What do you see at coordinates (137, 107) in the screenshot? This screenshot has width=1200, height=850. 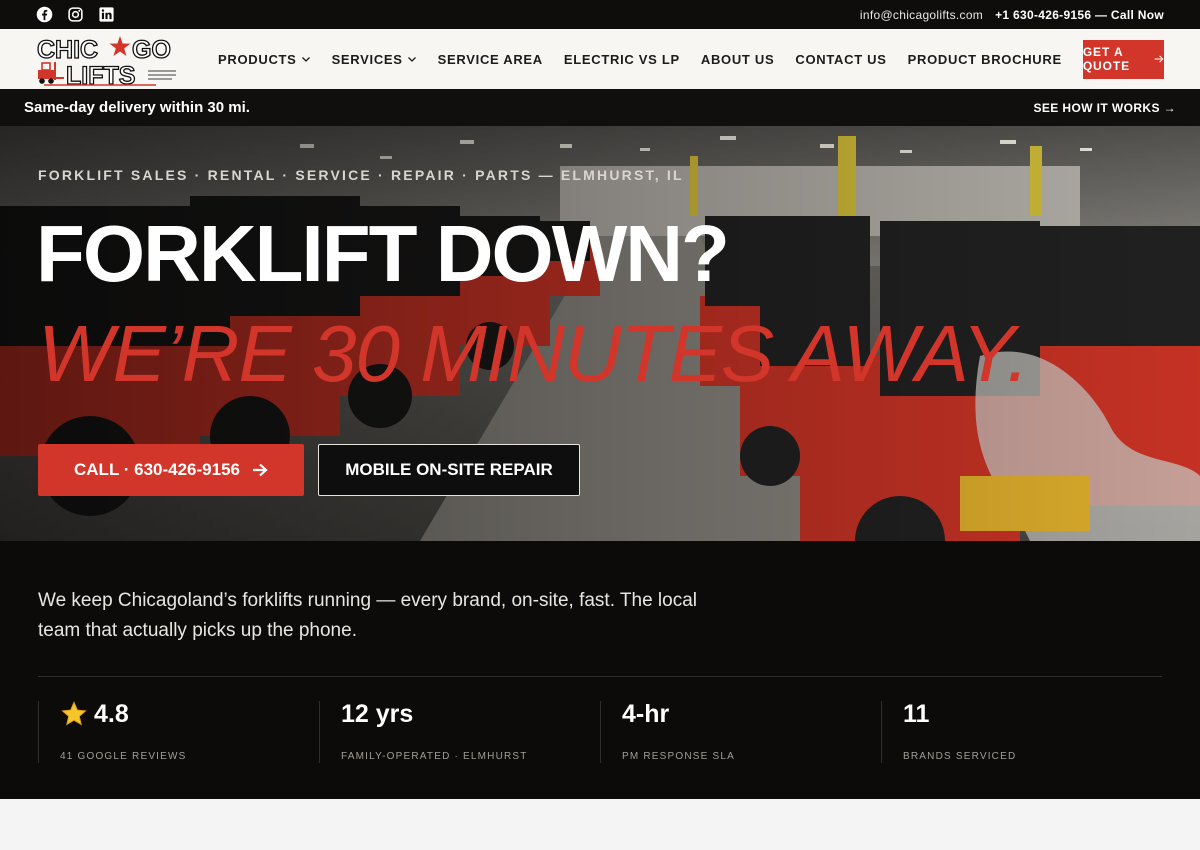 I see `delivery-message: Same-day delivery within 30 mi.` at bounding box center [137, 107].